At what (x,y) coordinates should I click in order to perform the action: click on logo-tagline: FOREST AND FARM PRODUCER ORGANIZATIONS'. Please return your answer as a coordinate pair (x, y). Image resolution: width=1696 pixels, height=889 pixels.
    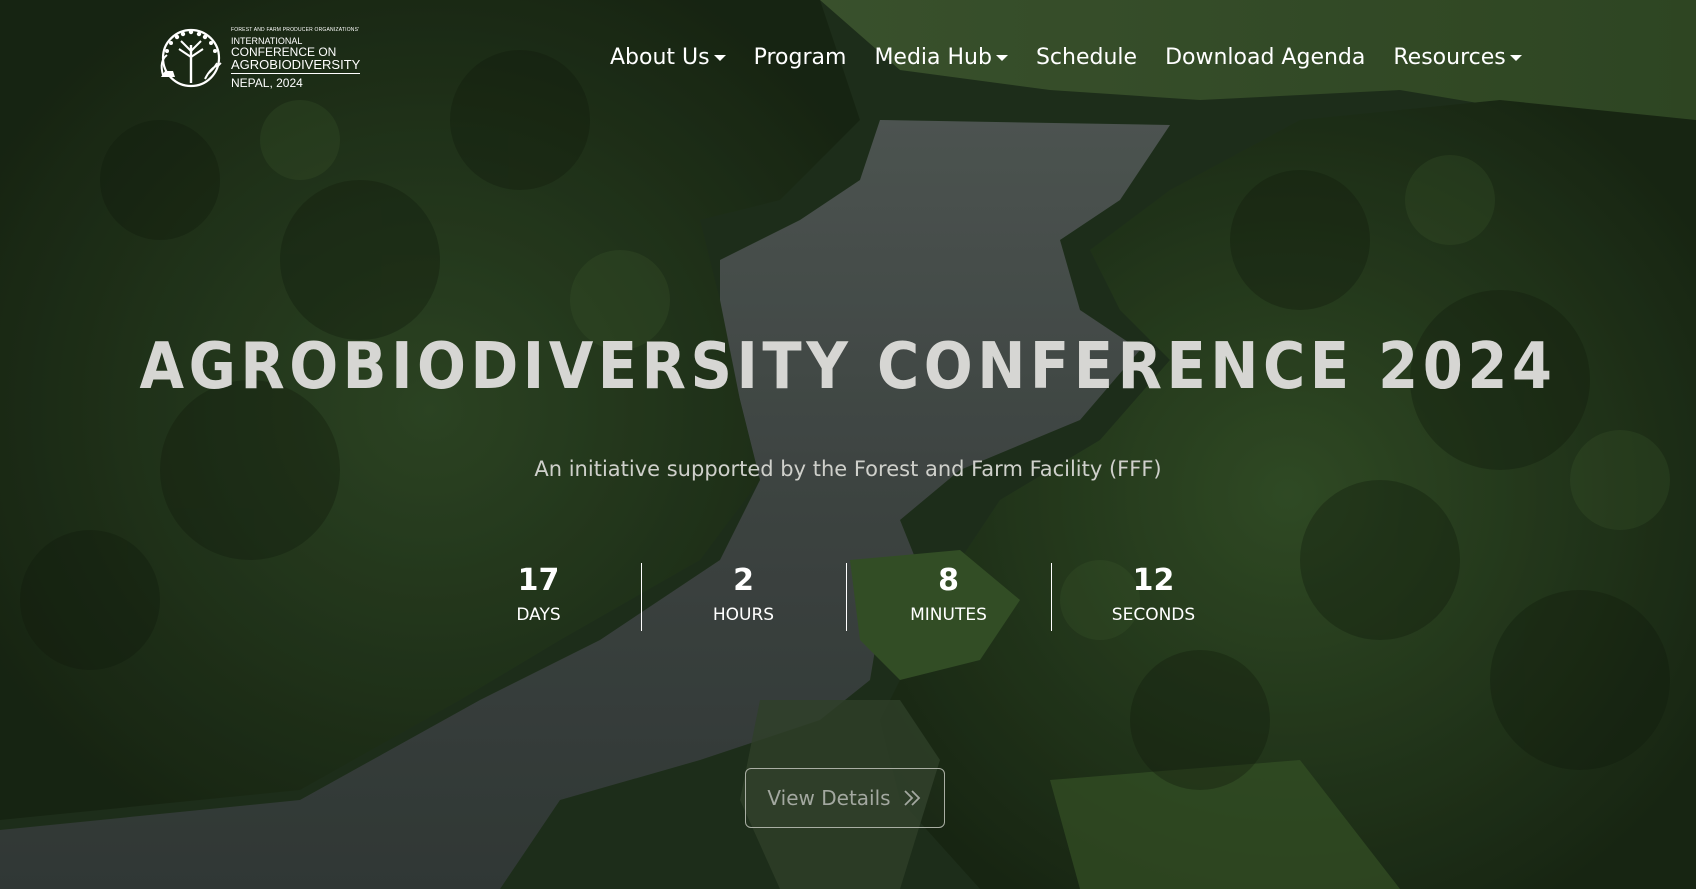
    Looking at the image, I should click on (295, 29).